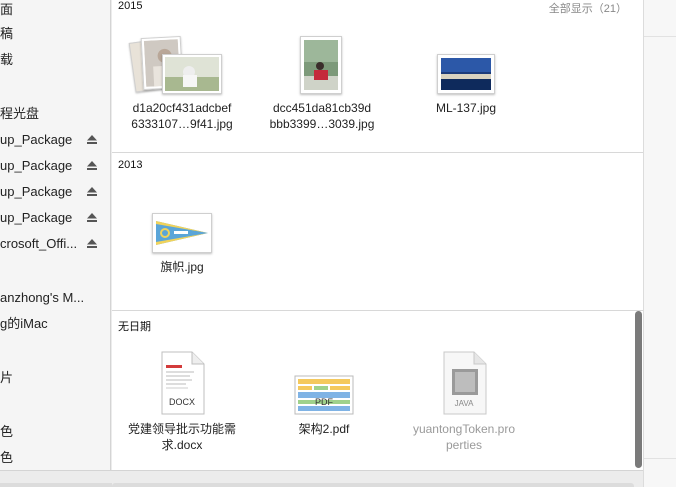  I want to click on file-name-line: yuantongToken.pro, so click(464, 429).